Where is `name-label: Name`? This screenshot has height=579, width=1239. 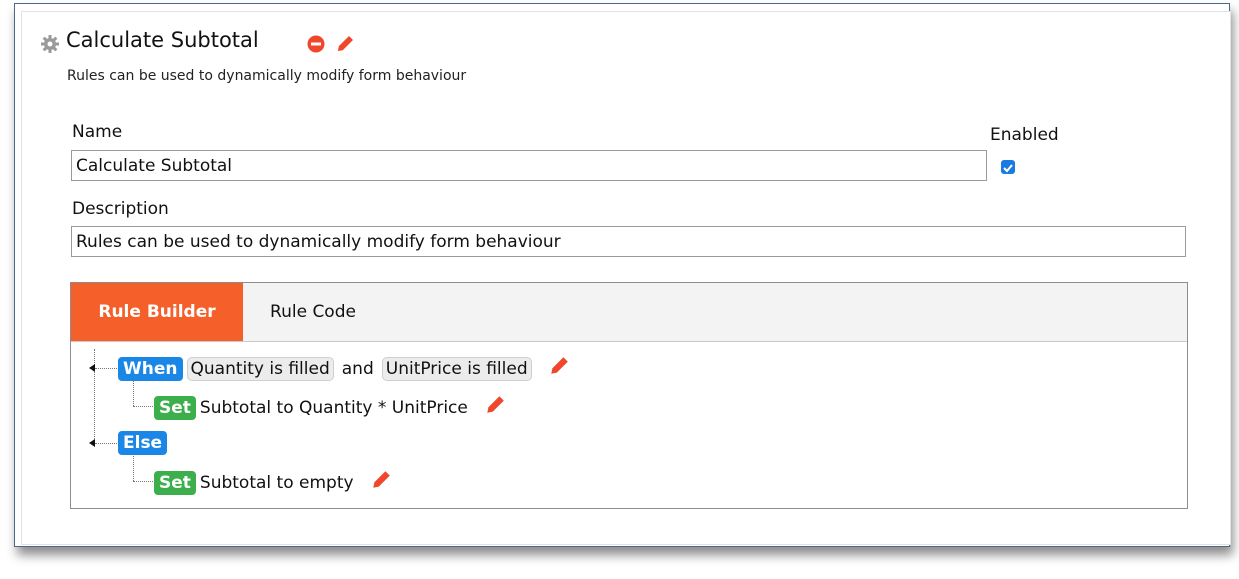 name-label: Name is located at coordinates (97, 132).